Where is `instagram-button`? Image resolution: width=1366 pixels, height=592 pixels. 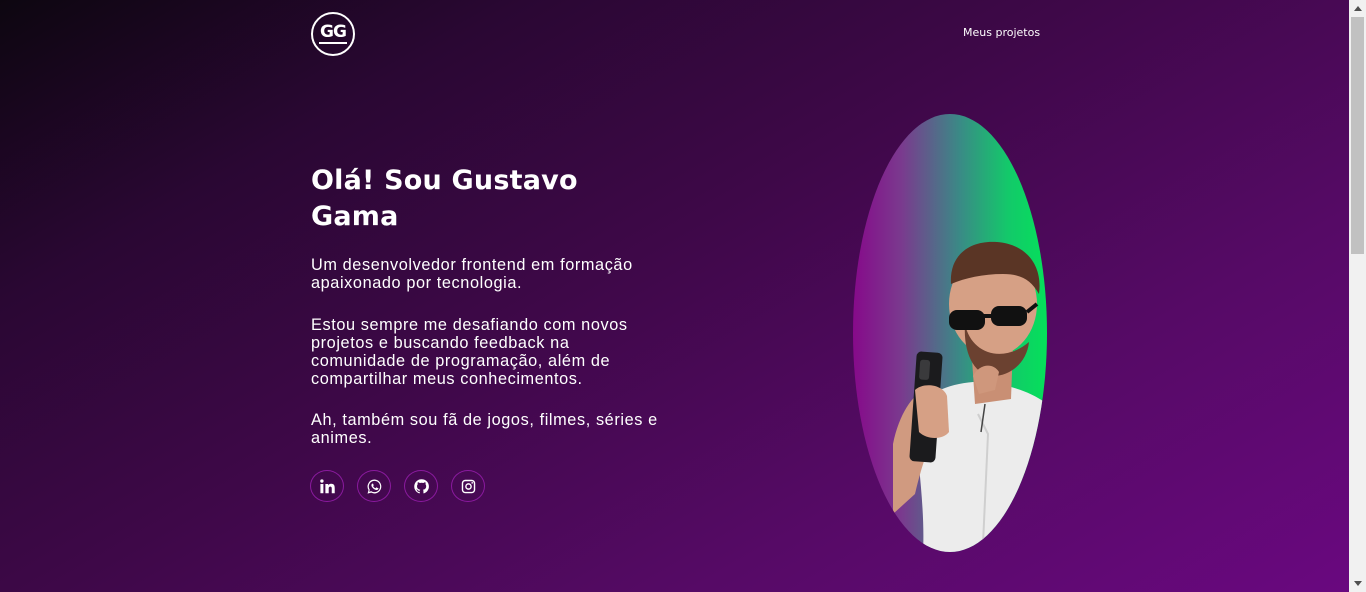 instagram-button is located at coordinates (468, 486).